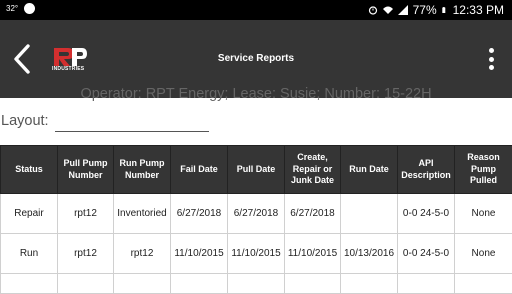 Image resolution: width=512 pixels, height=294 pixels. I want to click on column-header: Pull Pump Number, so click(86, 170).